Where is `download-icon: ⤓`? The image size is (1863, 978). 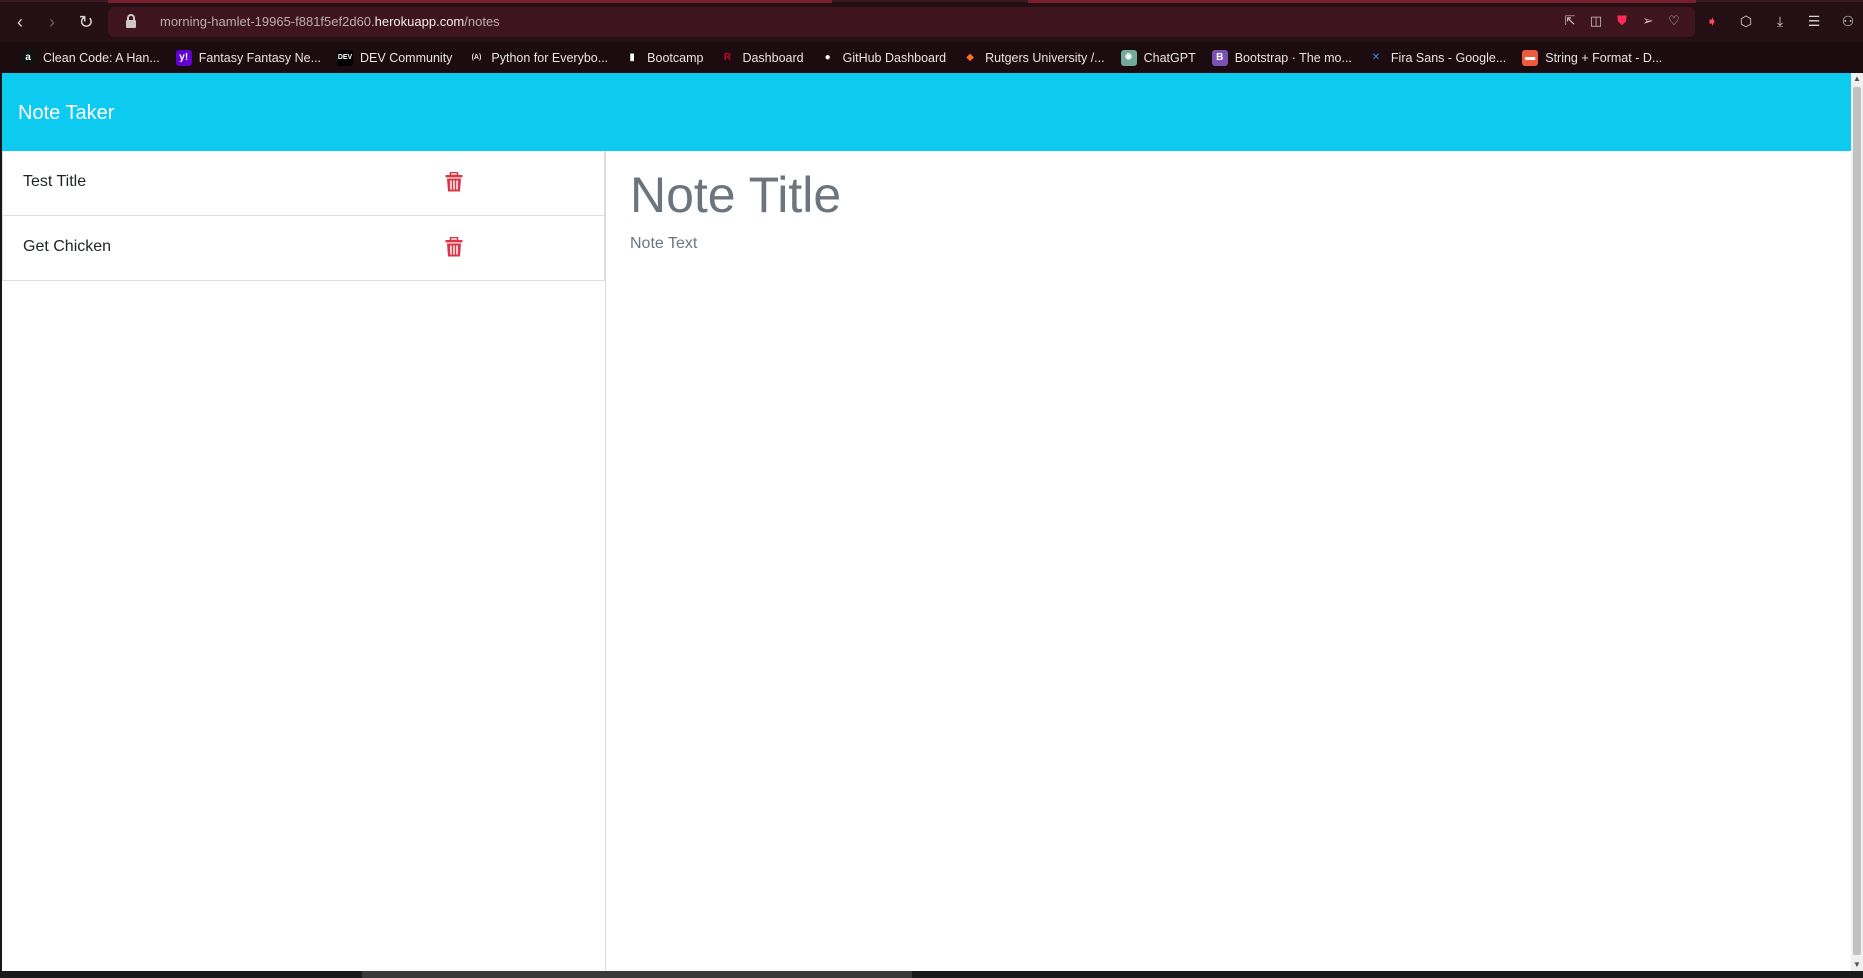 download-icon: ⤓ is located at coordinates (1780, 21).